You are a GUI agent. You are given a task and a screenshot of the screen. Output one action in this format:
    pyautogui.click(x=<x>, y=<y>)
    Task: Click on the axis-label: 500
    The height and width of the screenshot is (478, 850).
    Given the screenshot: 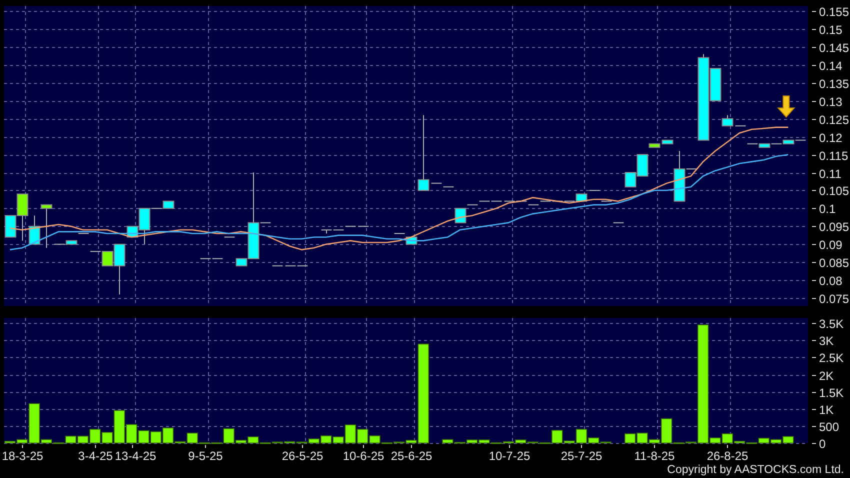 What is the action you would take?
    pyautogui.click(x=829, y=427)
    